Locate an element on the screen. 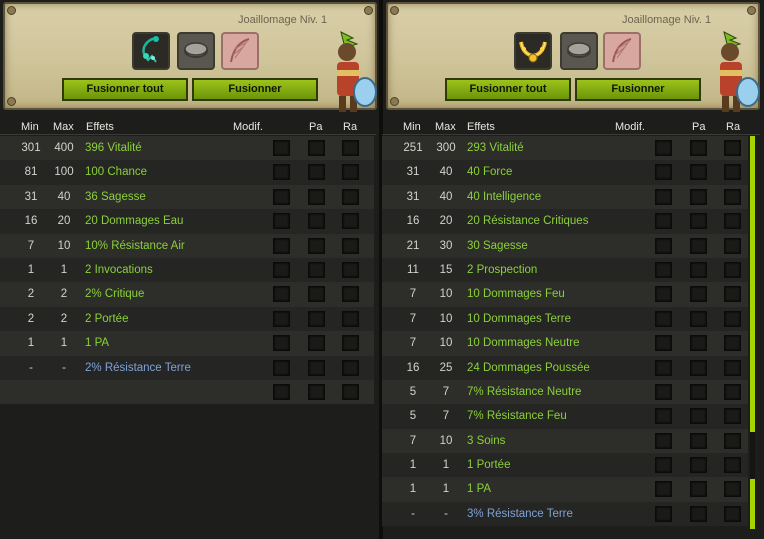 The width and height of the screenshot is (764, 539). effect-max: 1 is located at coordinates (64, 269).